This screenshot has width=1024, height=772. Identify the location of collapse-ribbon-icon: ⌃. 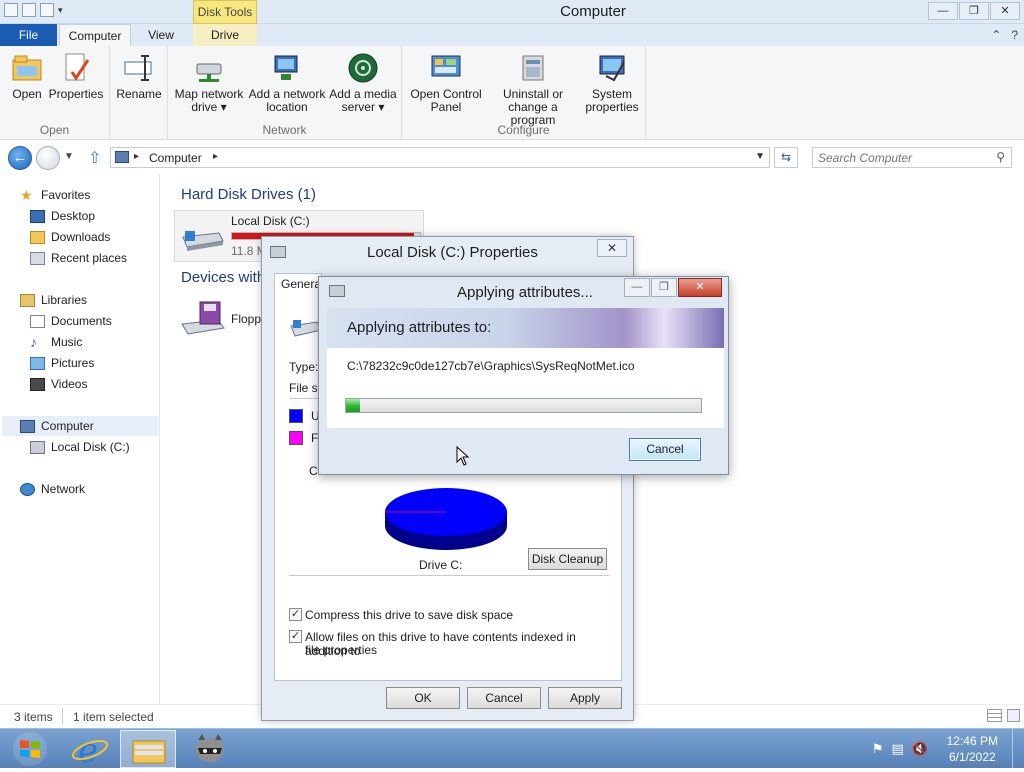
(996, 35).